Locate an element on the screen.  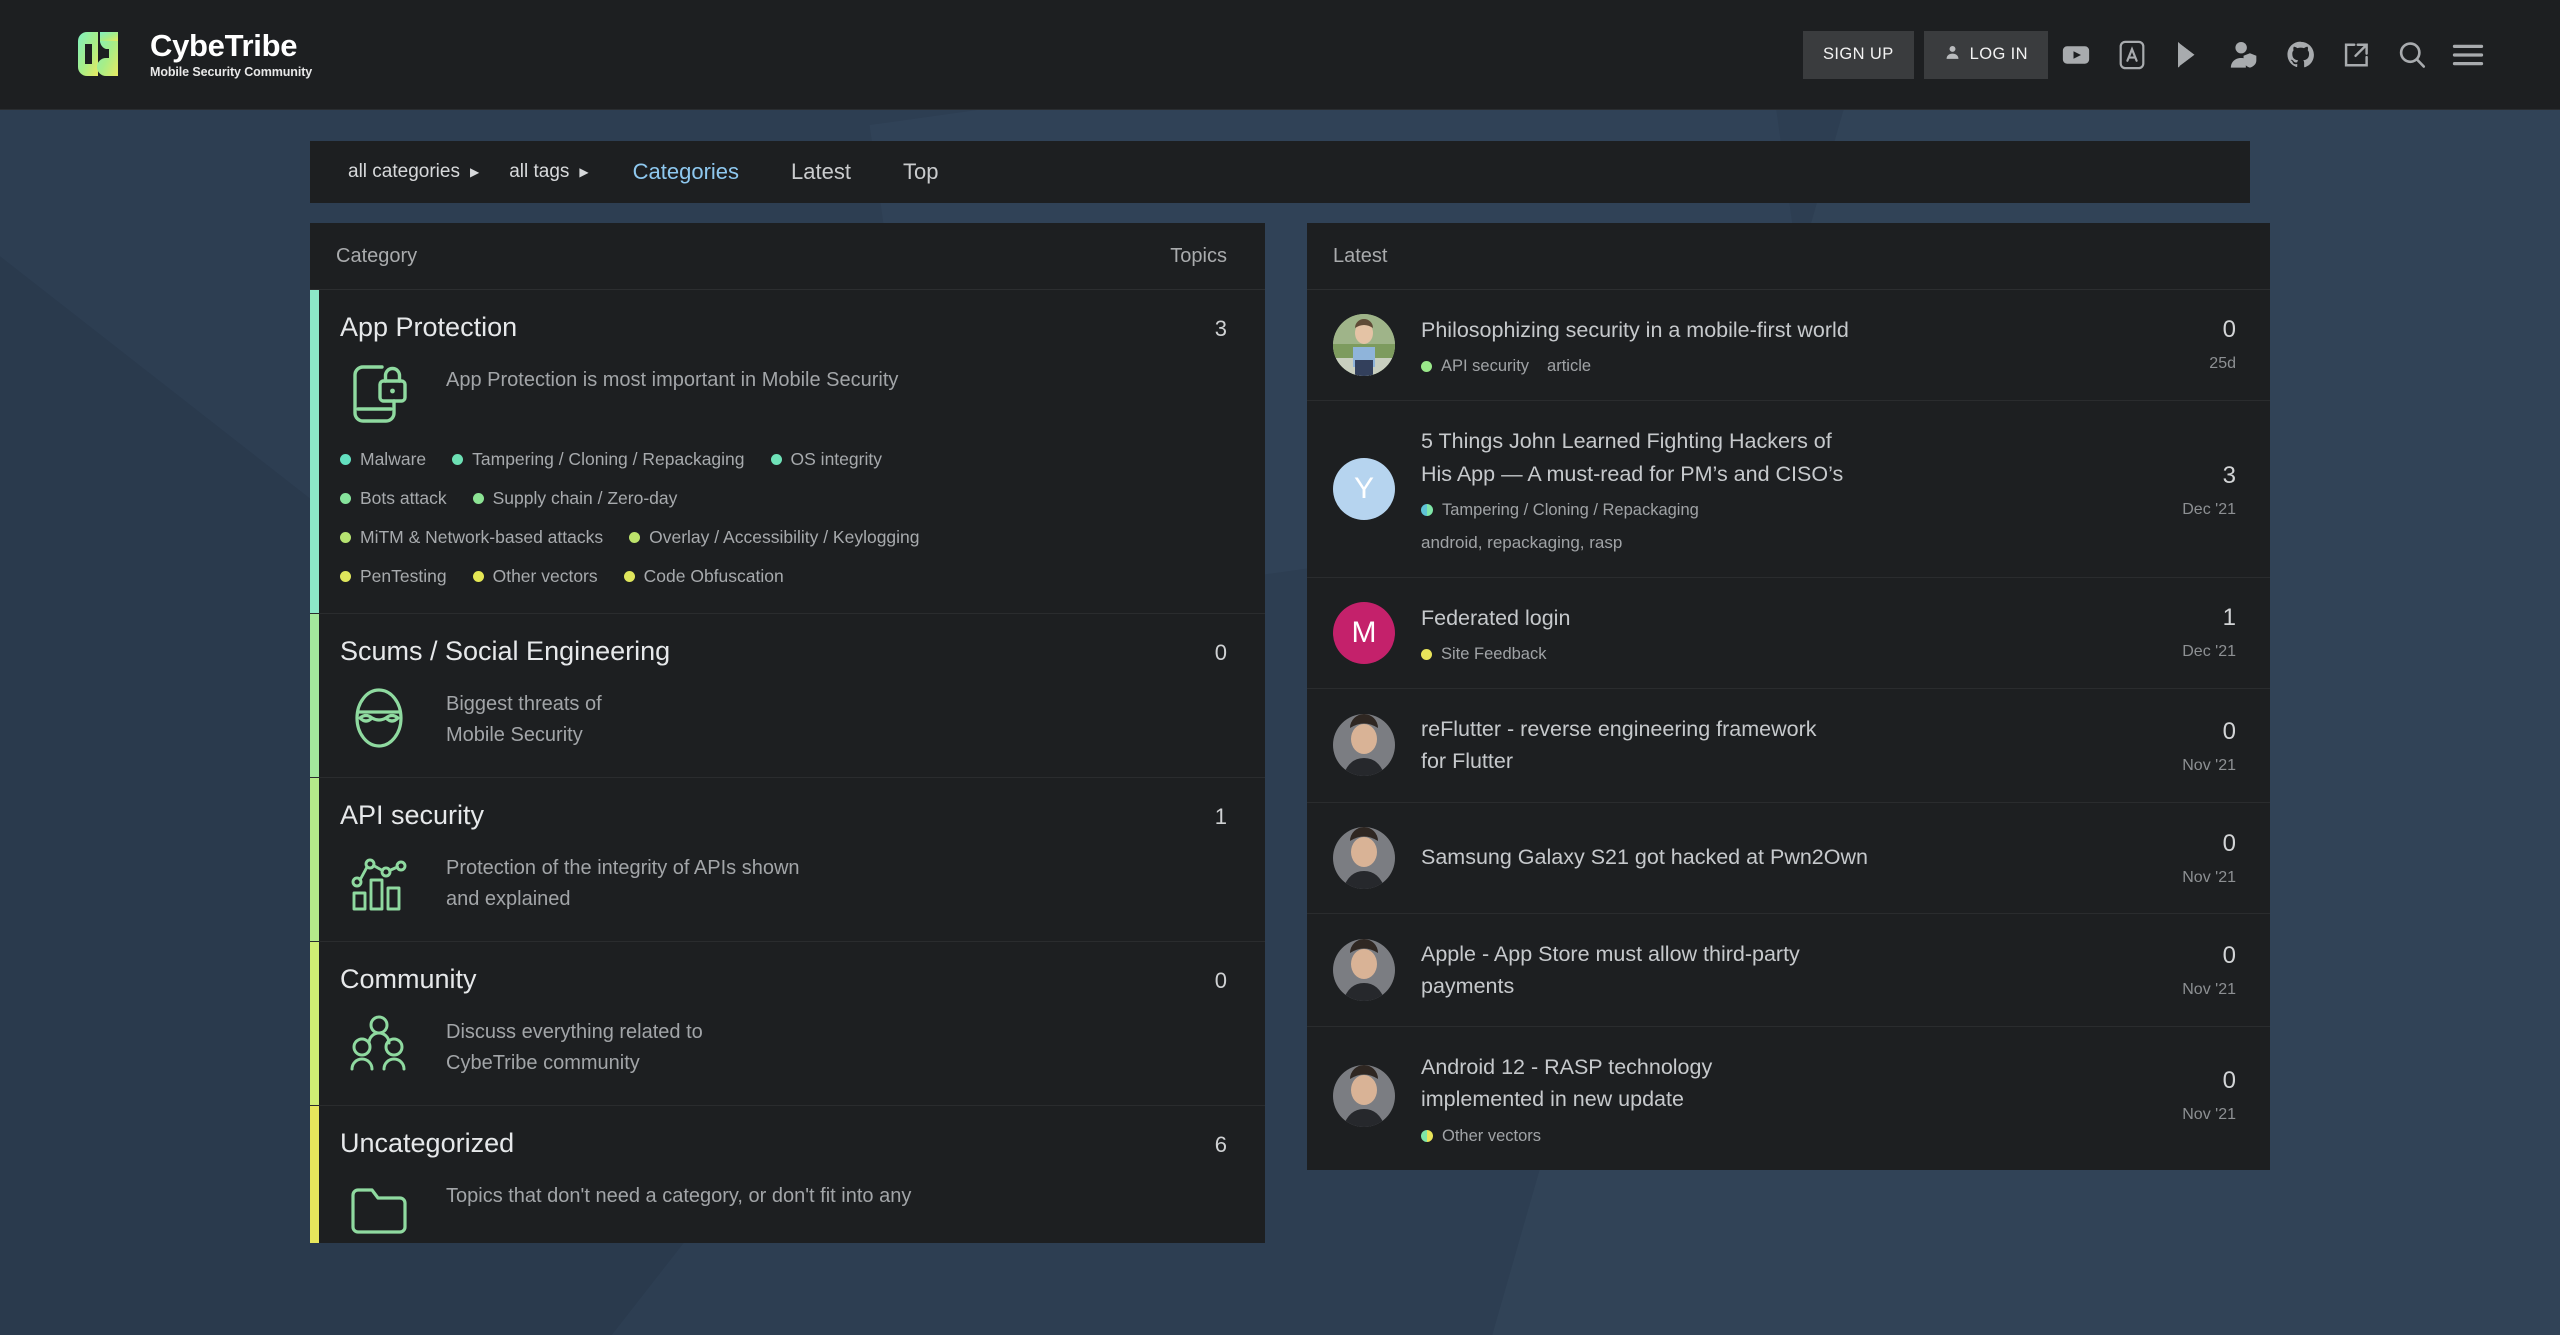
category-title: Community is located at coordinates (408, 979).